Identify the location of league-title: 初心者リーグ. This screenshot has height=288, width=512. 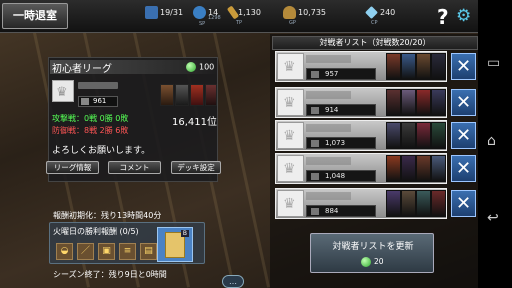
(82, 69).